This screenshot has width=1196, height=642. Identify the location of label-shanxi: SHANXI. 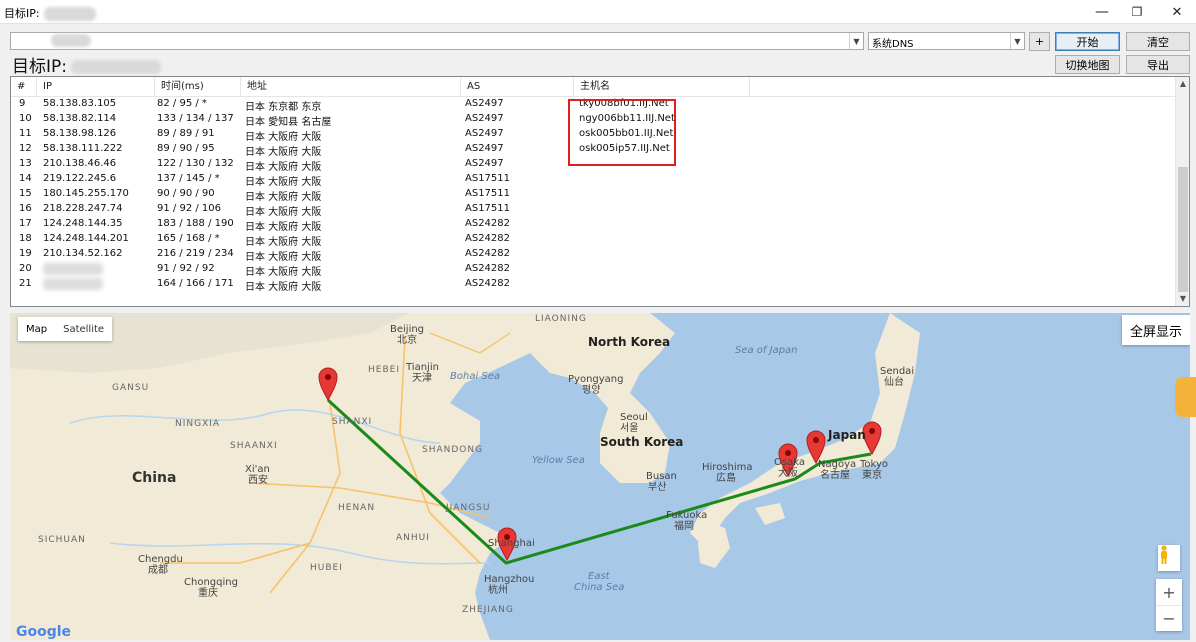
(352, 422).